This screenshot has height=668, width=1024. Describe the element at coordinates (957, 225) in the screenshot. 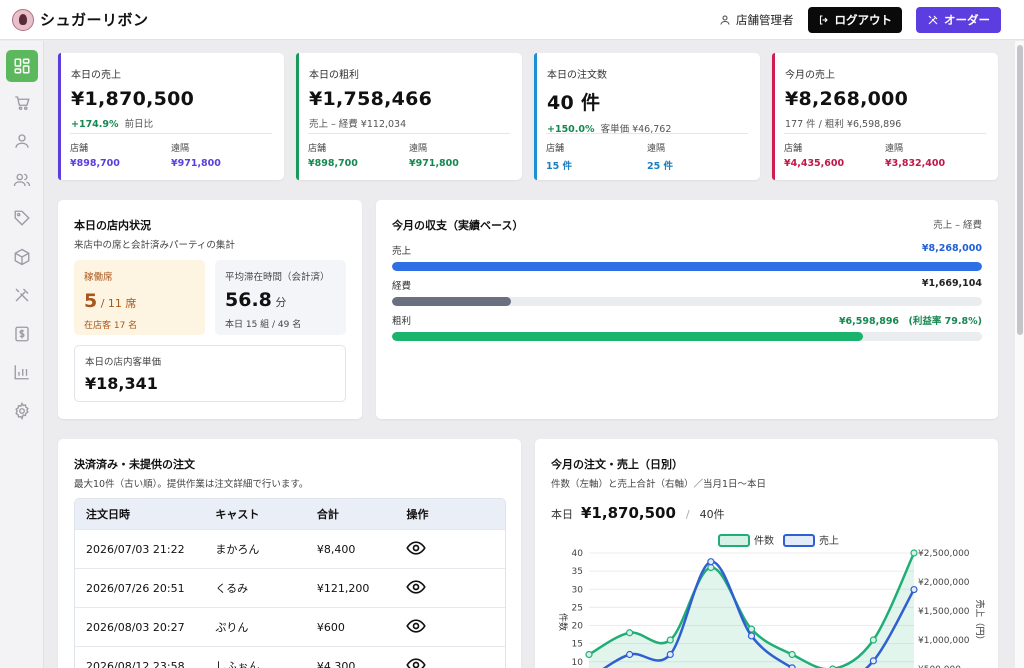

I see `balance-formula: 売上 – 経費` at that location.